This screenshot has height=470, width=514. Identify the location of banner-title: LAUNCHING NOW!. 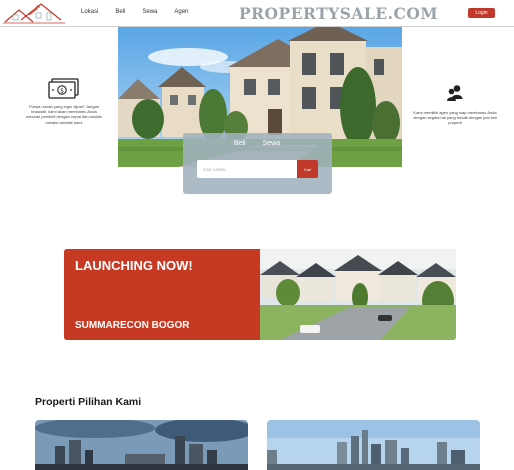
(134, 265).